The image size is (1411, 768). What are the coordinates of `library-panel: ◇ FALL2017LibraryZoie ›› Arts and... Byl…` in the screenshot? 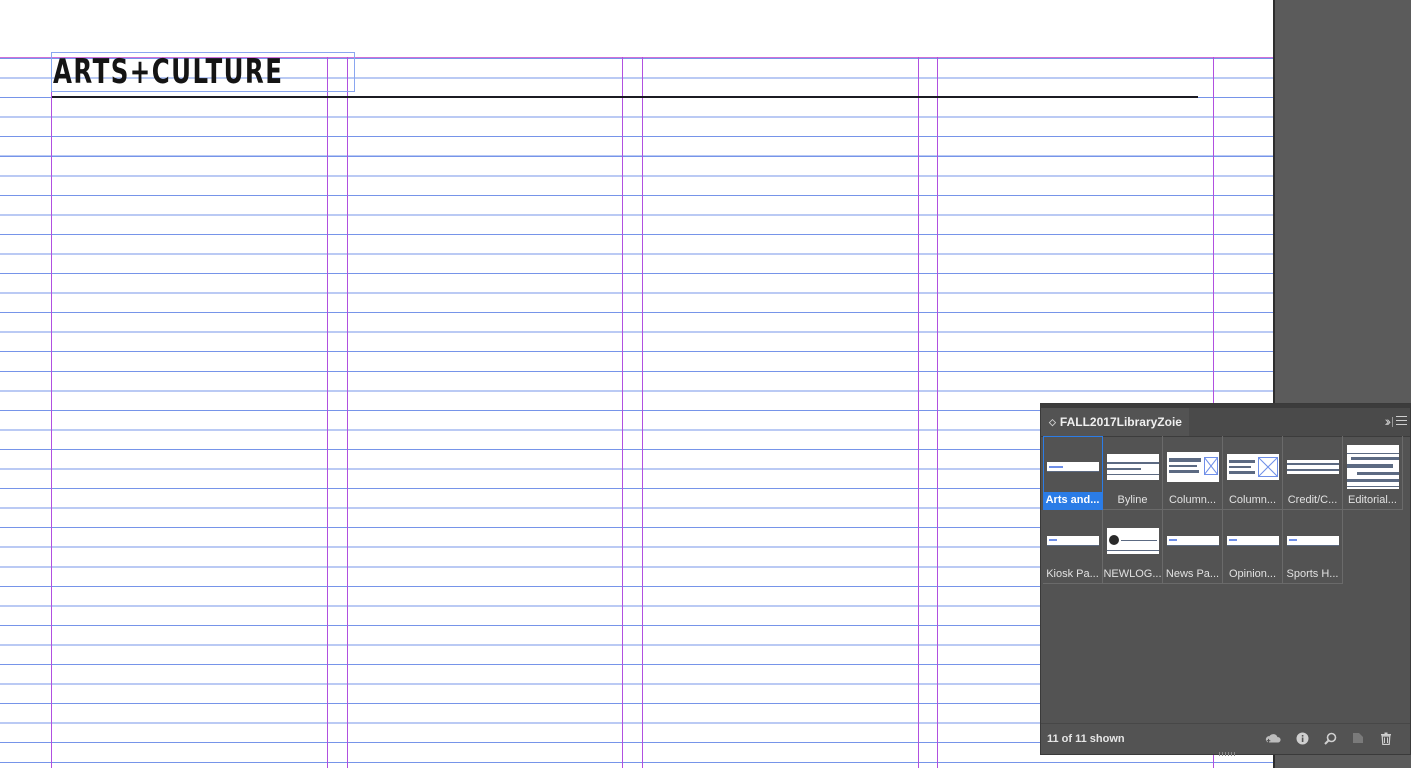 It's located at (1225, 579).